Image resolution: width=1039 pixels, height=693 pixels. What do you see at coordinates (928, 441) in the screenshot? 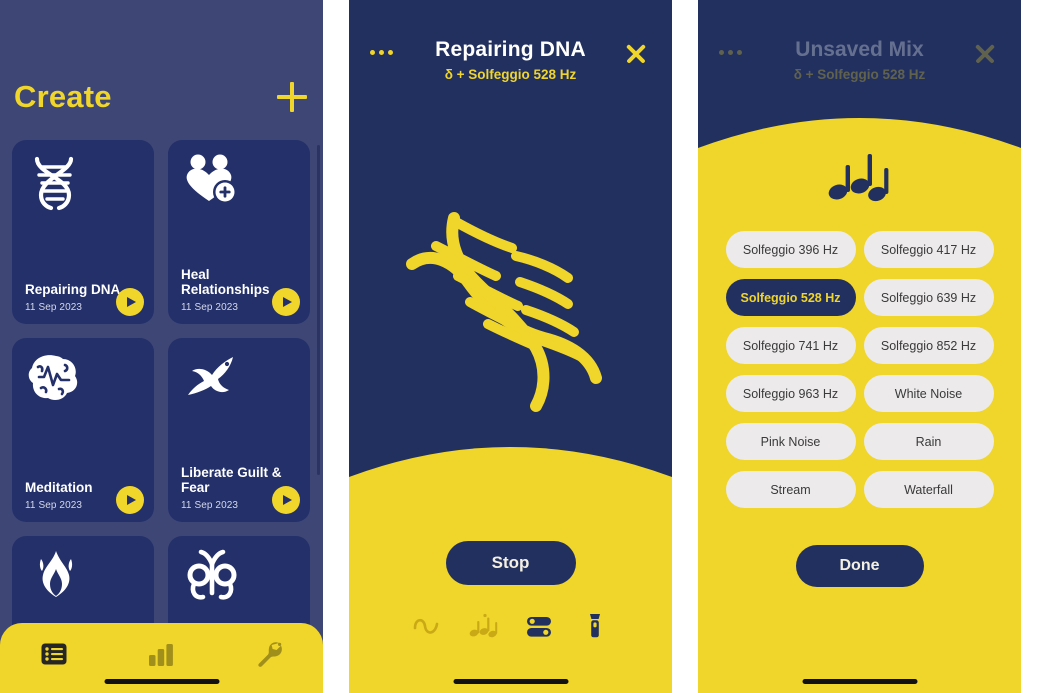
I see `option-rain: Rain` at bounding box center [928, 441].